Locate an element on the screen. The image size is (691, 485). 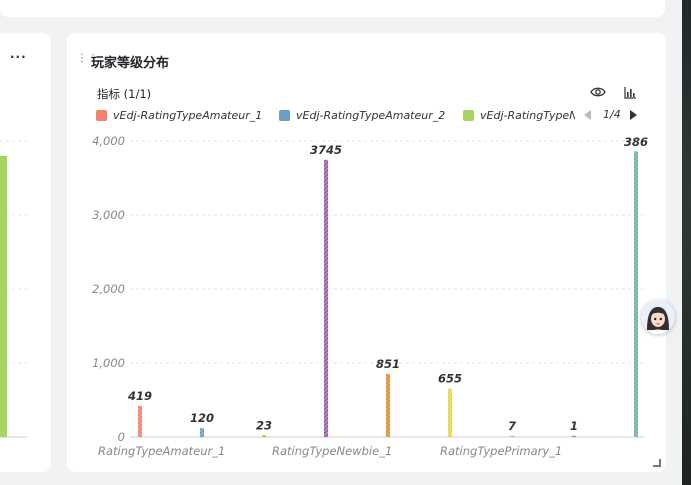
legend-prev-page-icon is located at coordinates (587, 115).